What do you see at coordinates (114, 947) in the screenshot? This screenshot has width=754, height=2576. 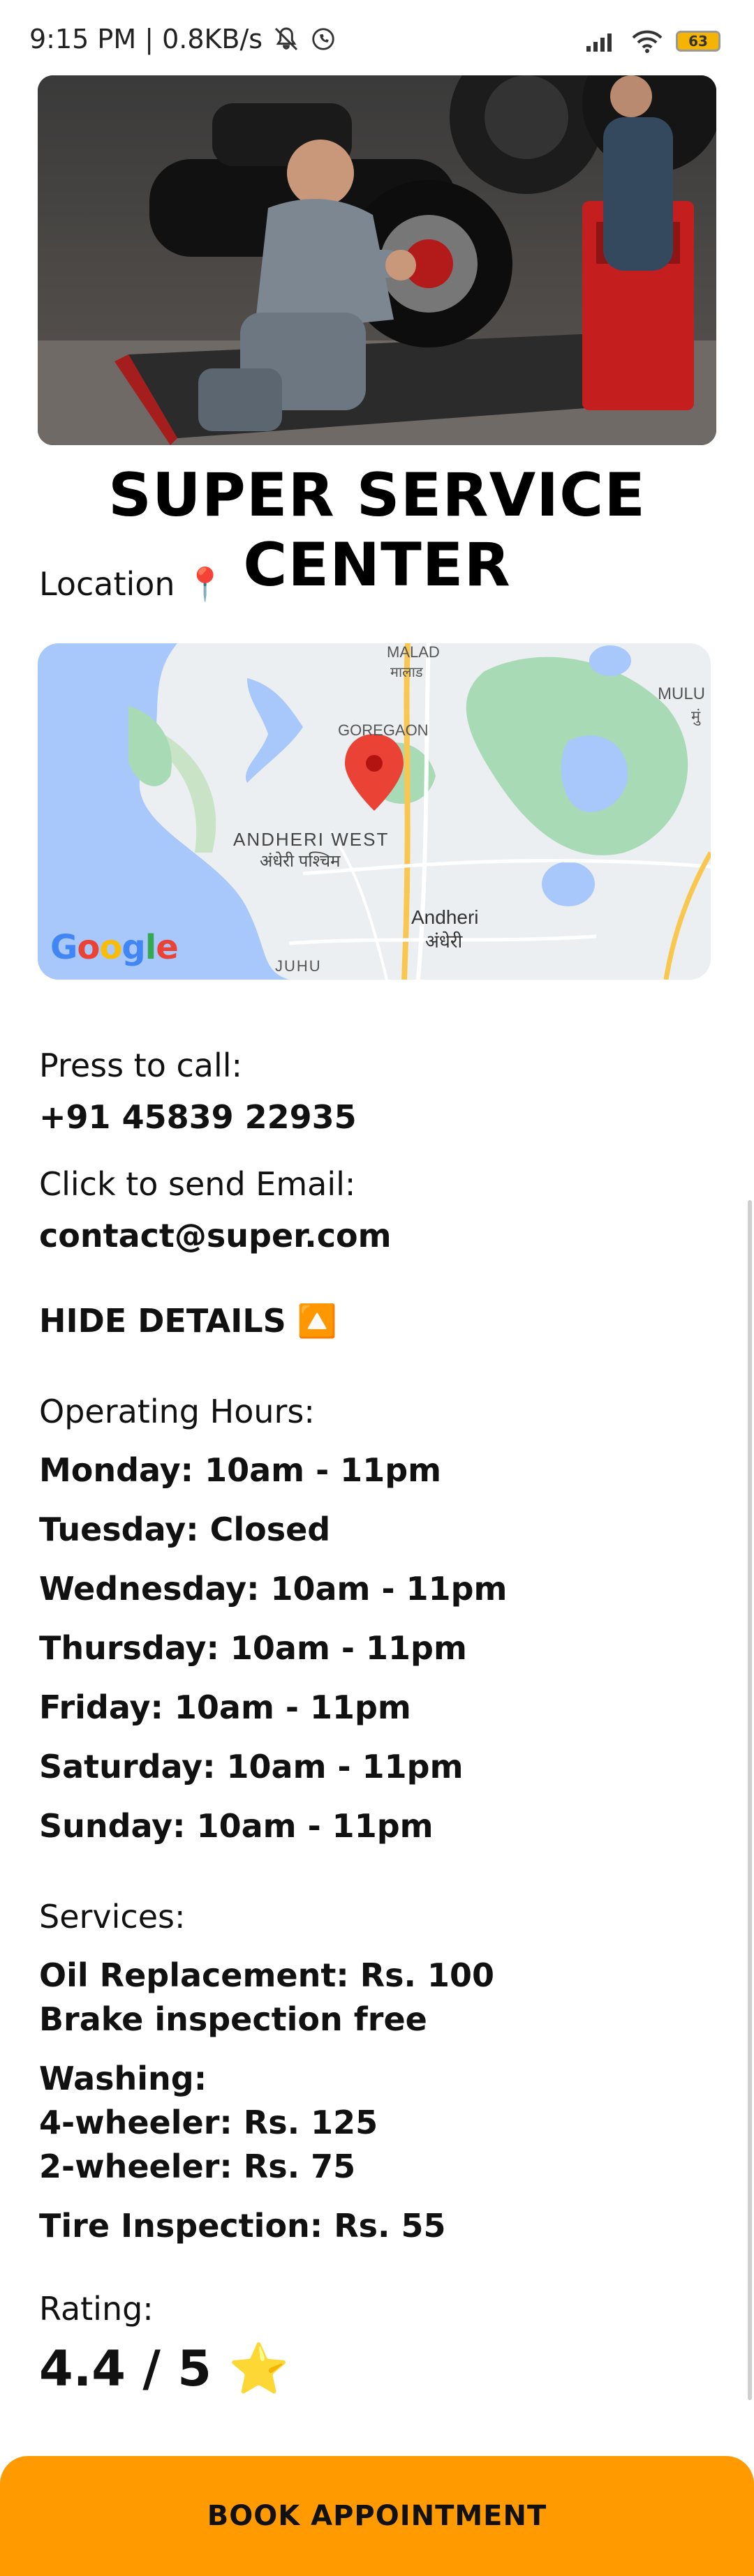 I see `google-logo: Google` at bounding box center [114, 947].